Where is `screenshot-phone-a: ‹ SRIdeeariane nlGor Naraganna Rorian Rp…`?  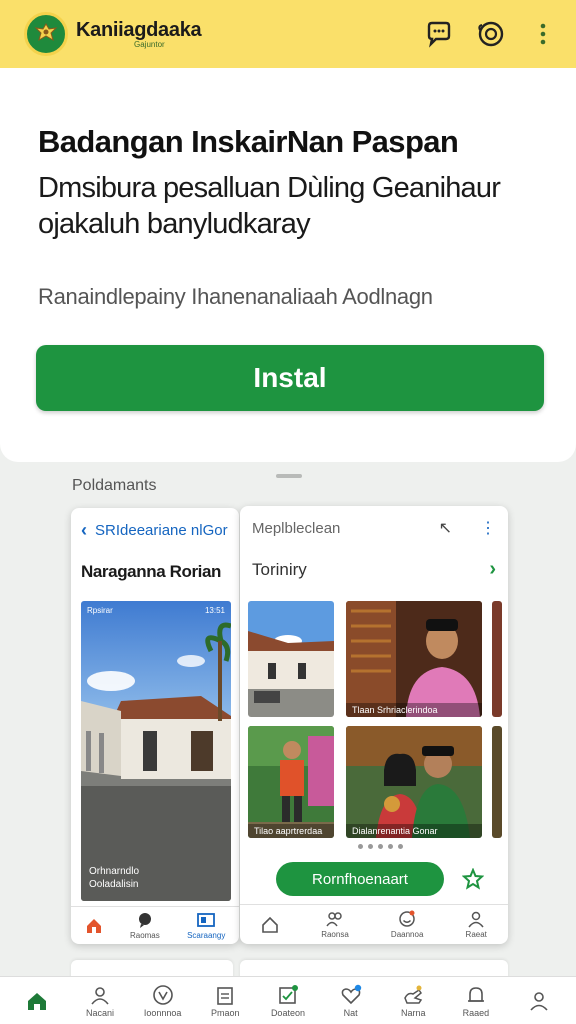 screenshot-phone-a: ‹ SRIdeeariane nlGor Naraganna Rorian Rp… is located at coordinates (155, 726).